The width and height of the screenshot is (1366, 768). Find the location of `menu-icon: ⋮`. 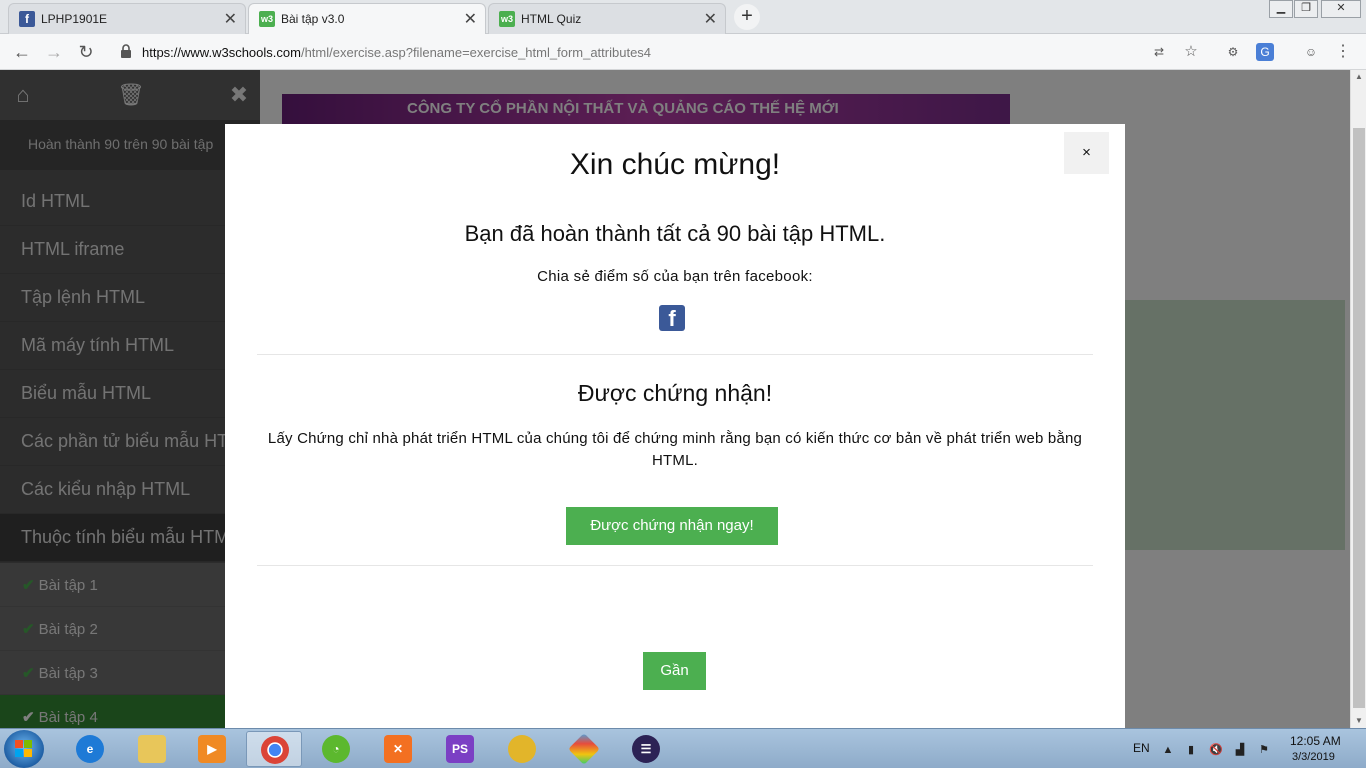

menu-icon: ⋮ is located at coordinates (1343, 52).